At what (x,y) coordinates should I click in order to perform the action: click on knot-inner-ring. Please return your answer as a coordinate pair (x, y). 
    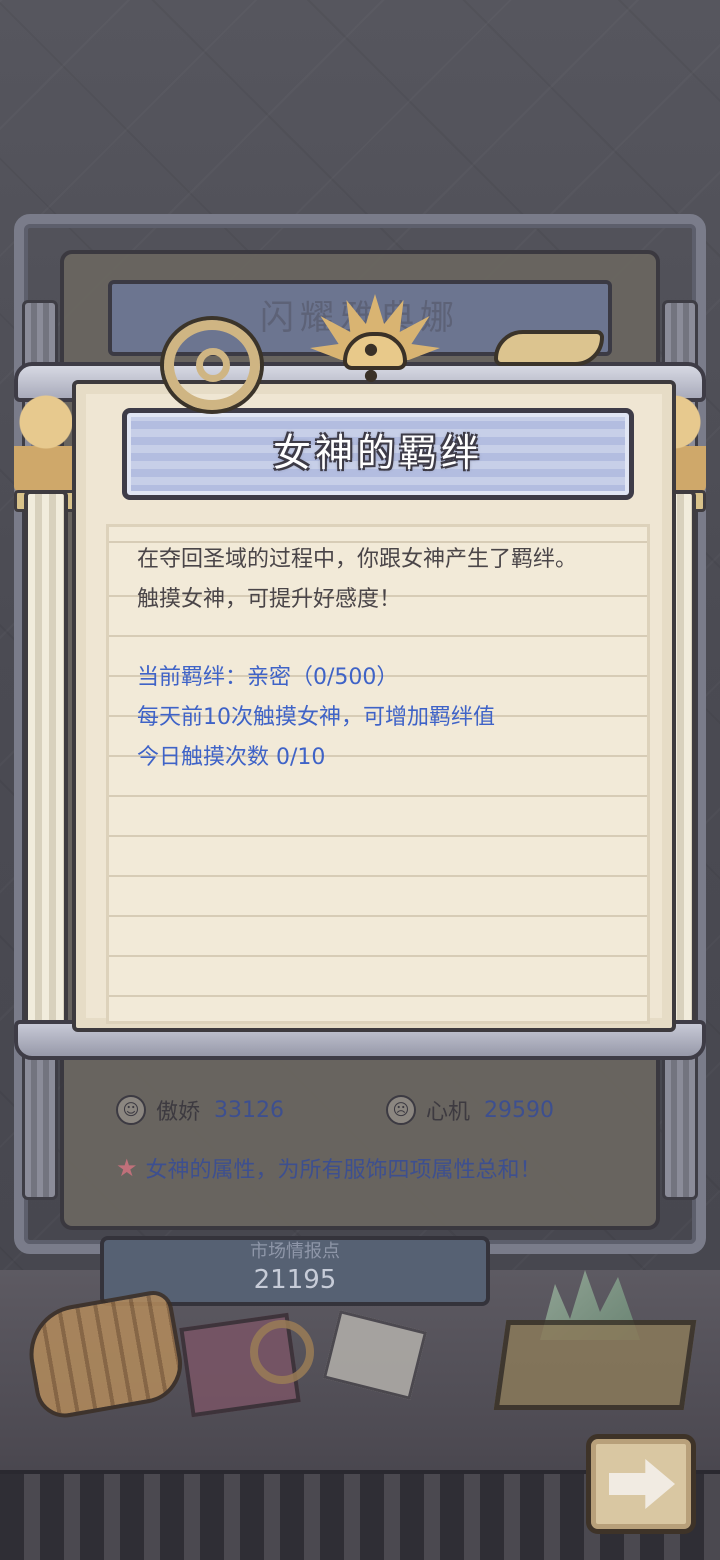
    Looking at the image, I should click on (213, 365).